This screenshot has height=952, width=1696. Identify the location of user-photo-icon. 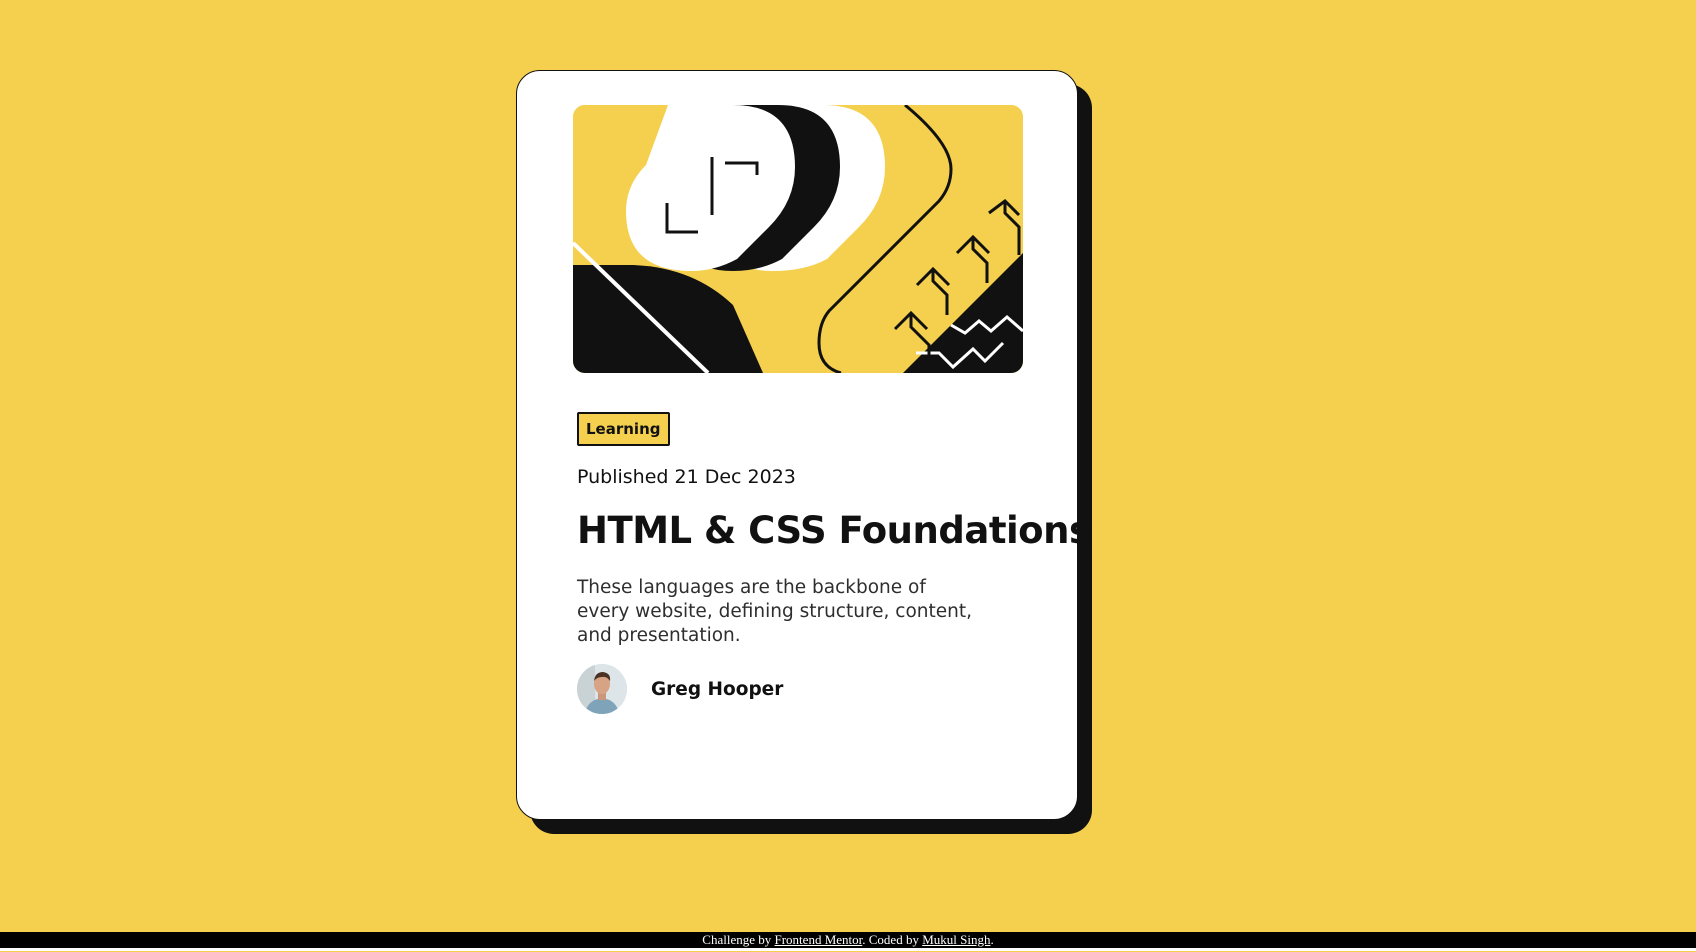
(602, 689).